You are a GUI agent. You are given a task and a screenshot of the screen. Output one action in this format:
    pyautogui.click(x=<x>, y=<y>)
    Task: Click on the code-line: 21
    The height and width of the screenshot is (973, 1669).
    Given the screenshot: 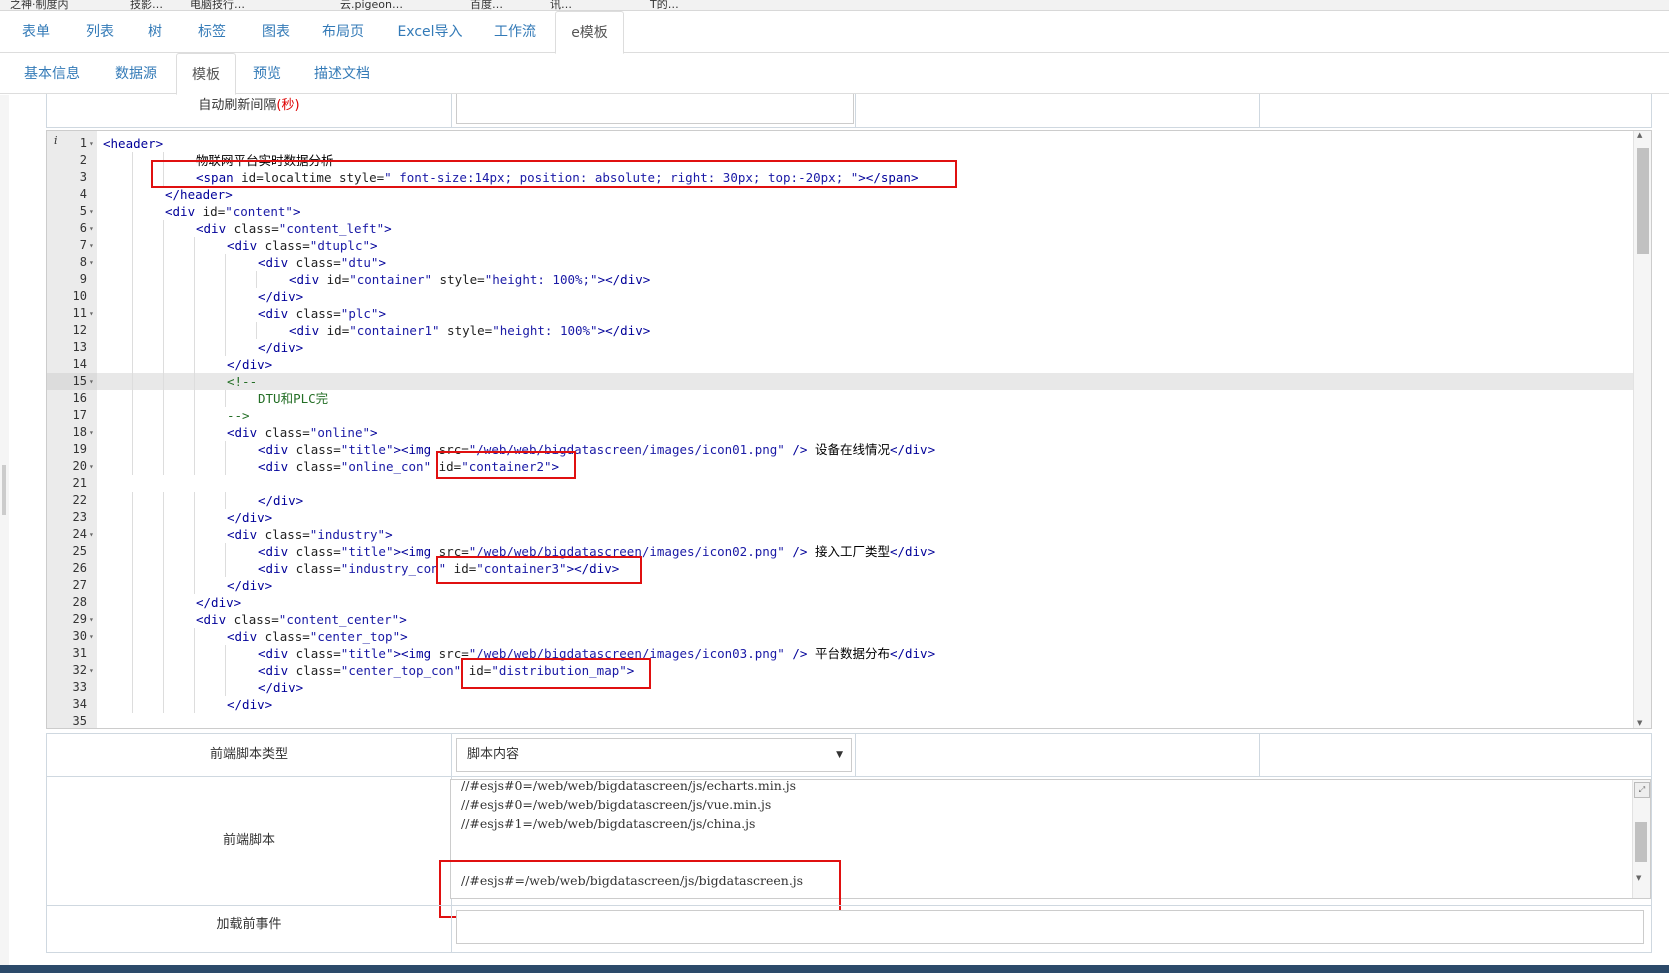 What is the action you would take?
    pyautogui.click(x=837, y=483)
    